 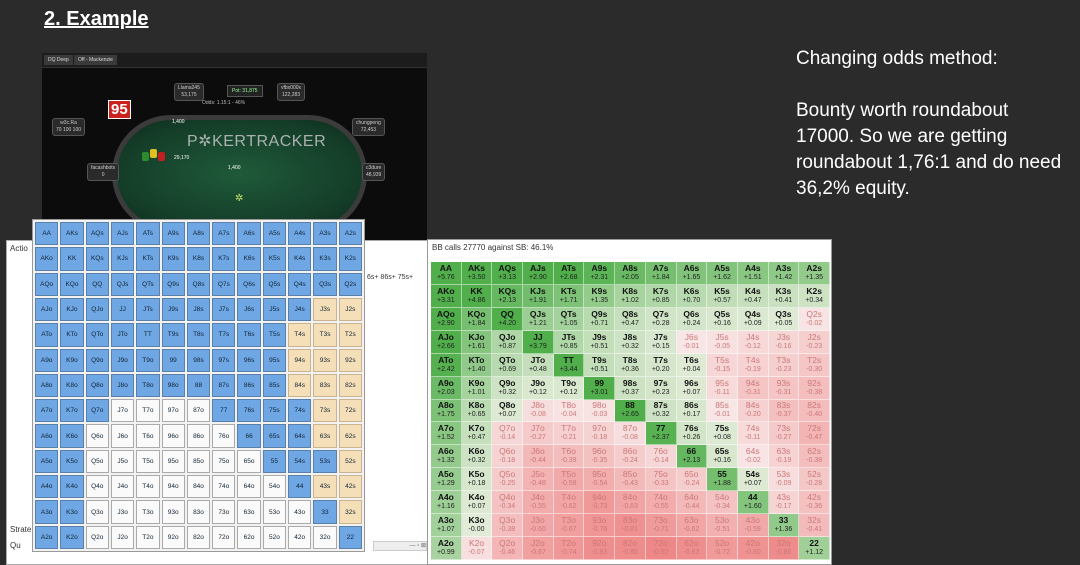 I want to click on range-cell: 44, so click(x=300, y=487).